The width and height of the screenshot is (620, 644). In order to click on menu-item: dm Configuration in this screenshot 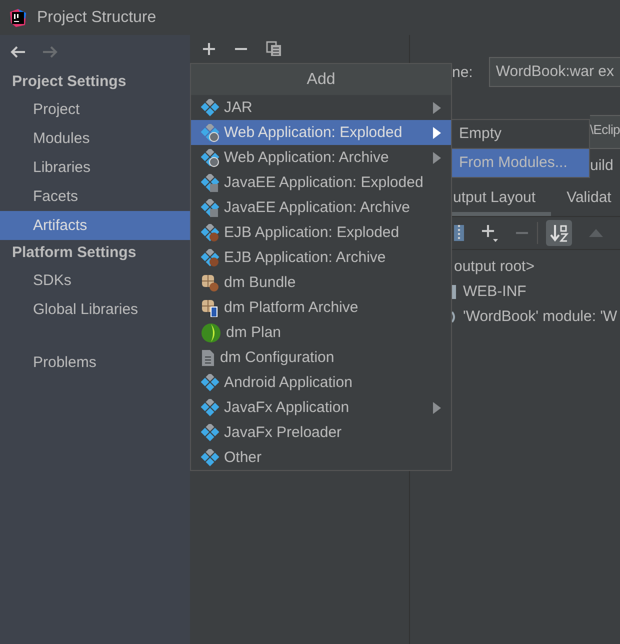, I will do `click(321, 357)`.